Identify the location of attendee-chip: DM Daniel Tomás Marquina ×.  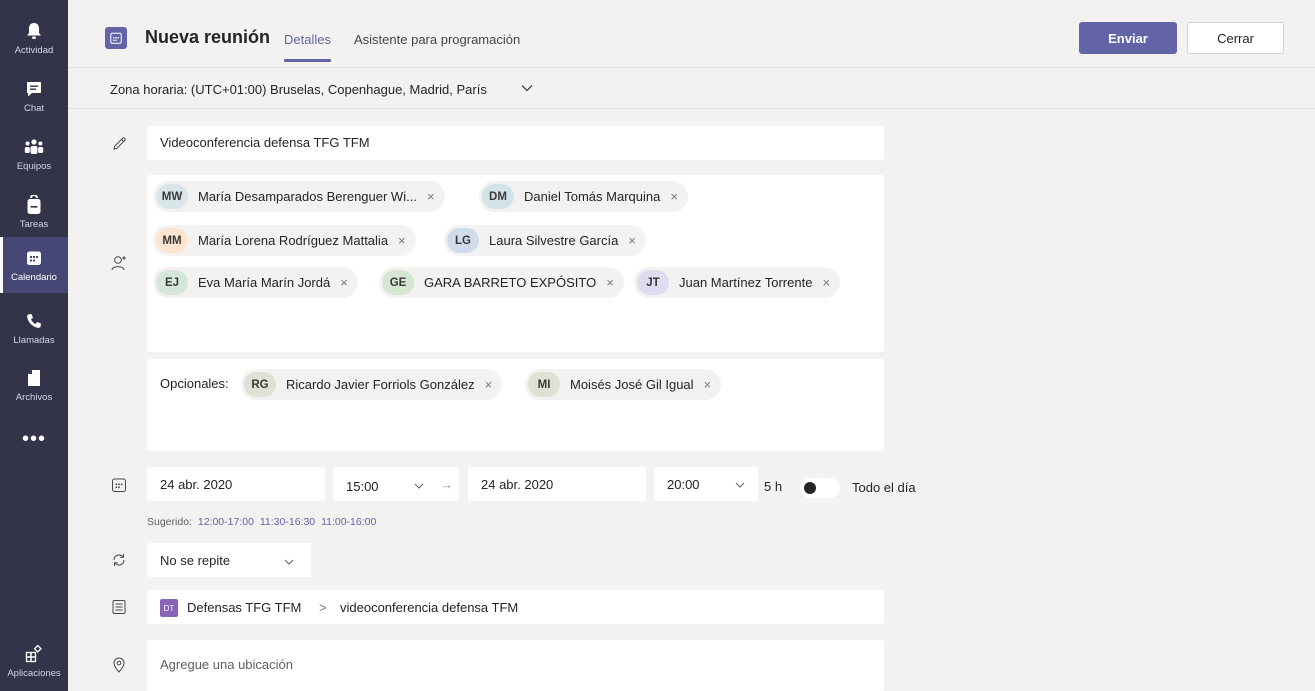
(583, 196).